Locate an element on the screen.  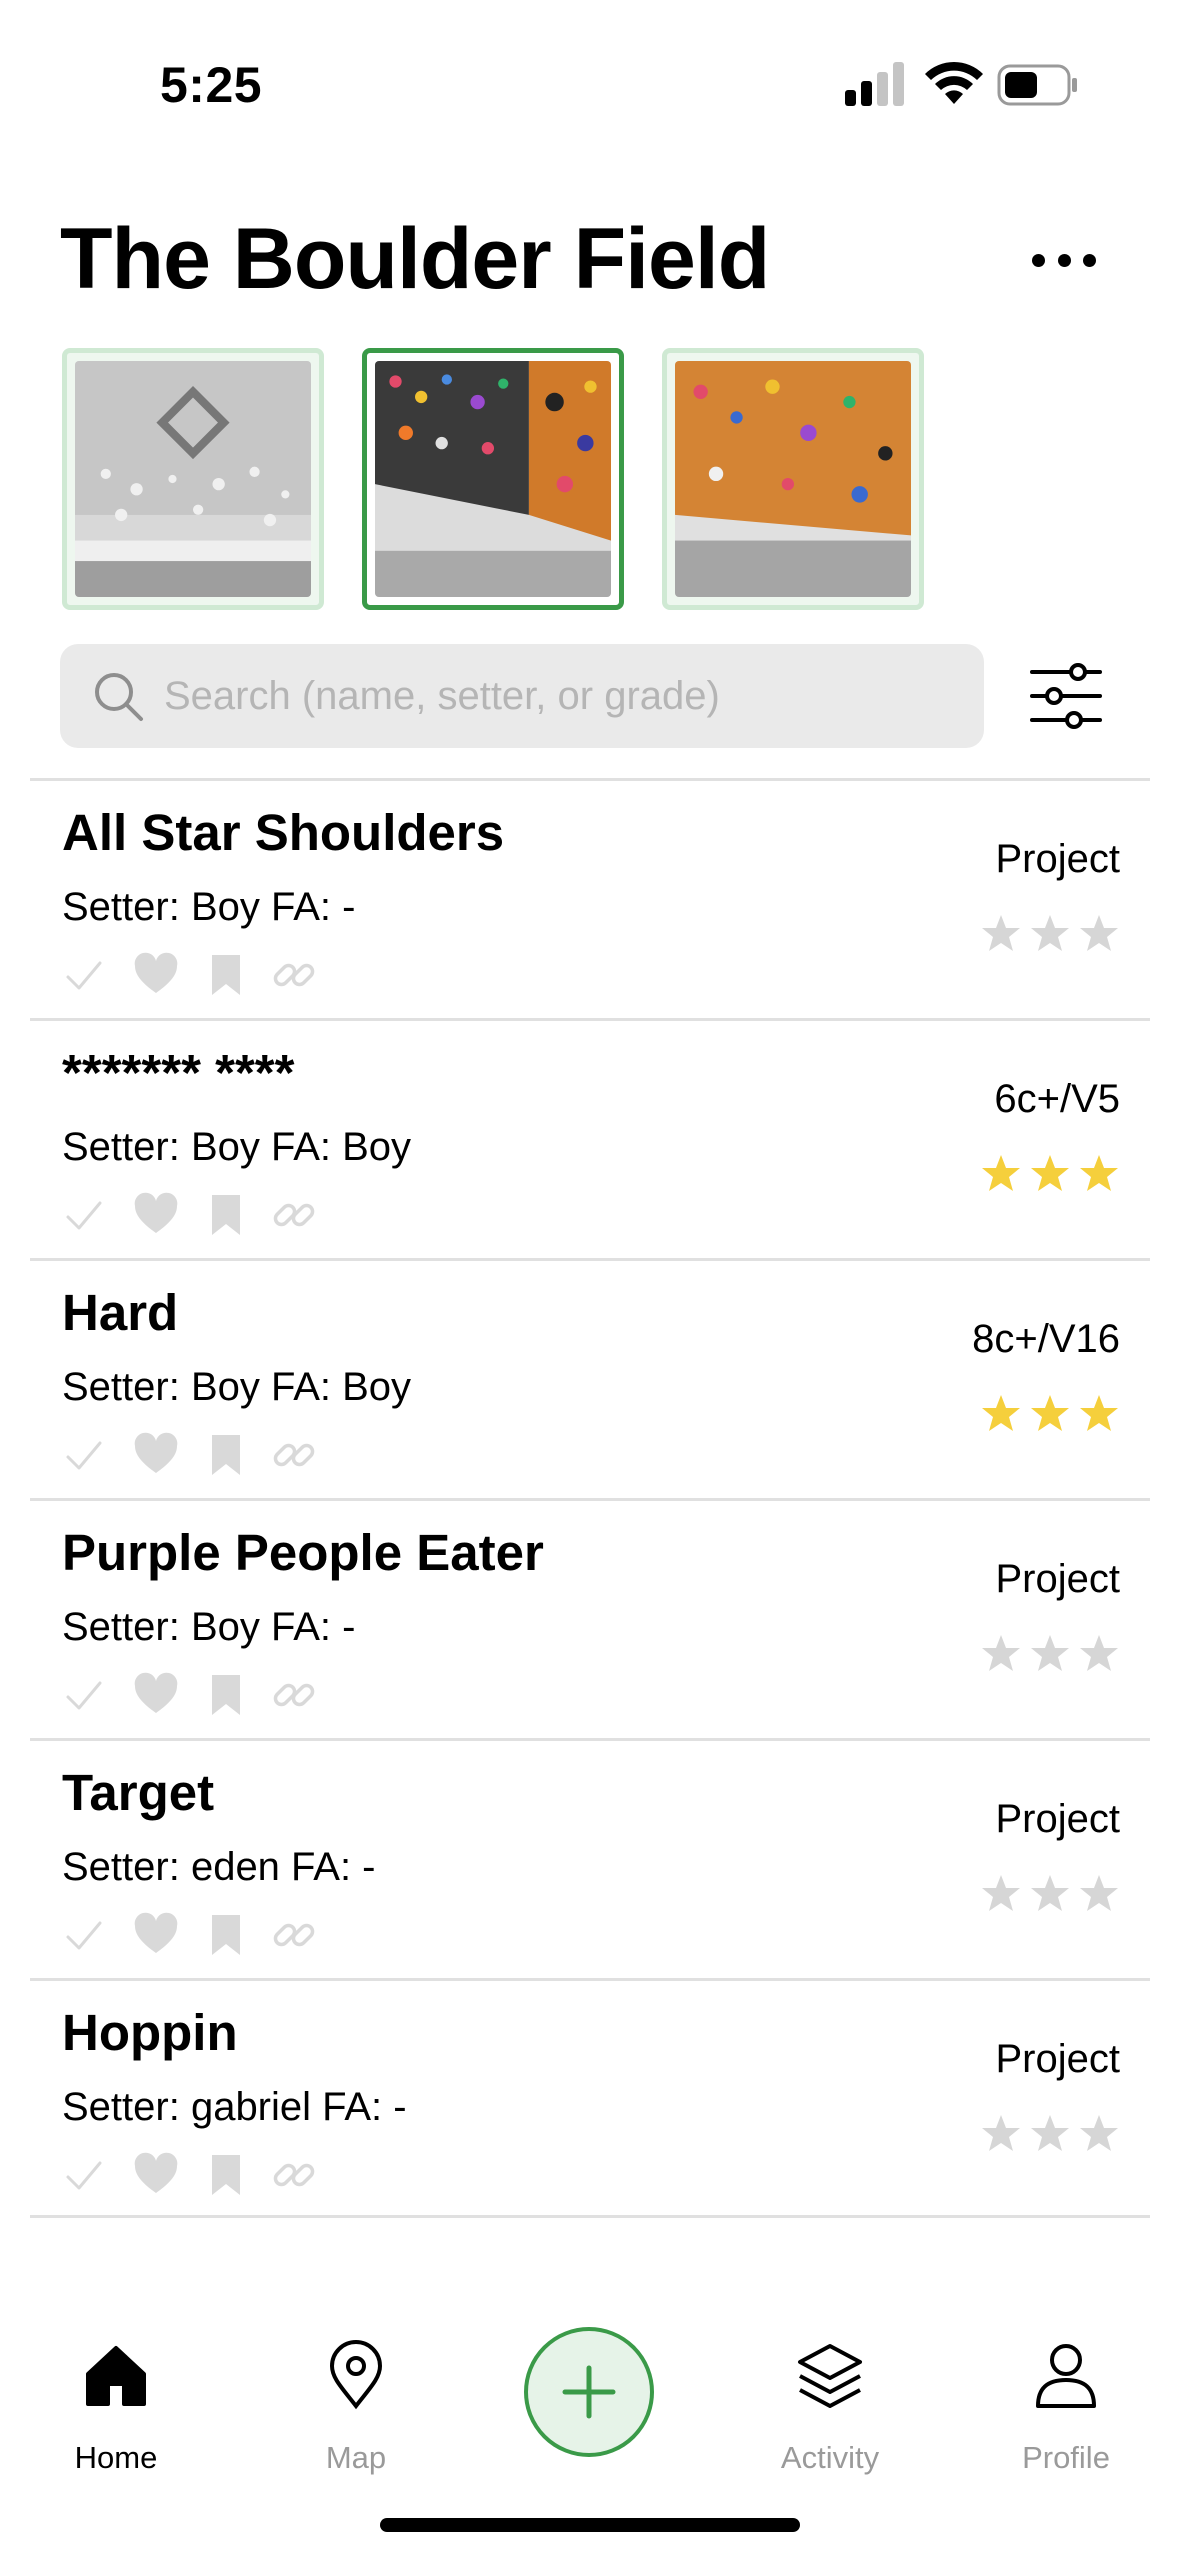
tab-home: Home is located at coordinates (116, 2410).